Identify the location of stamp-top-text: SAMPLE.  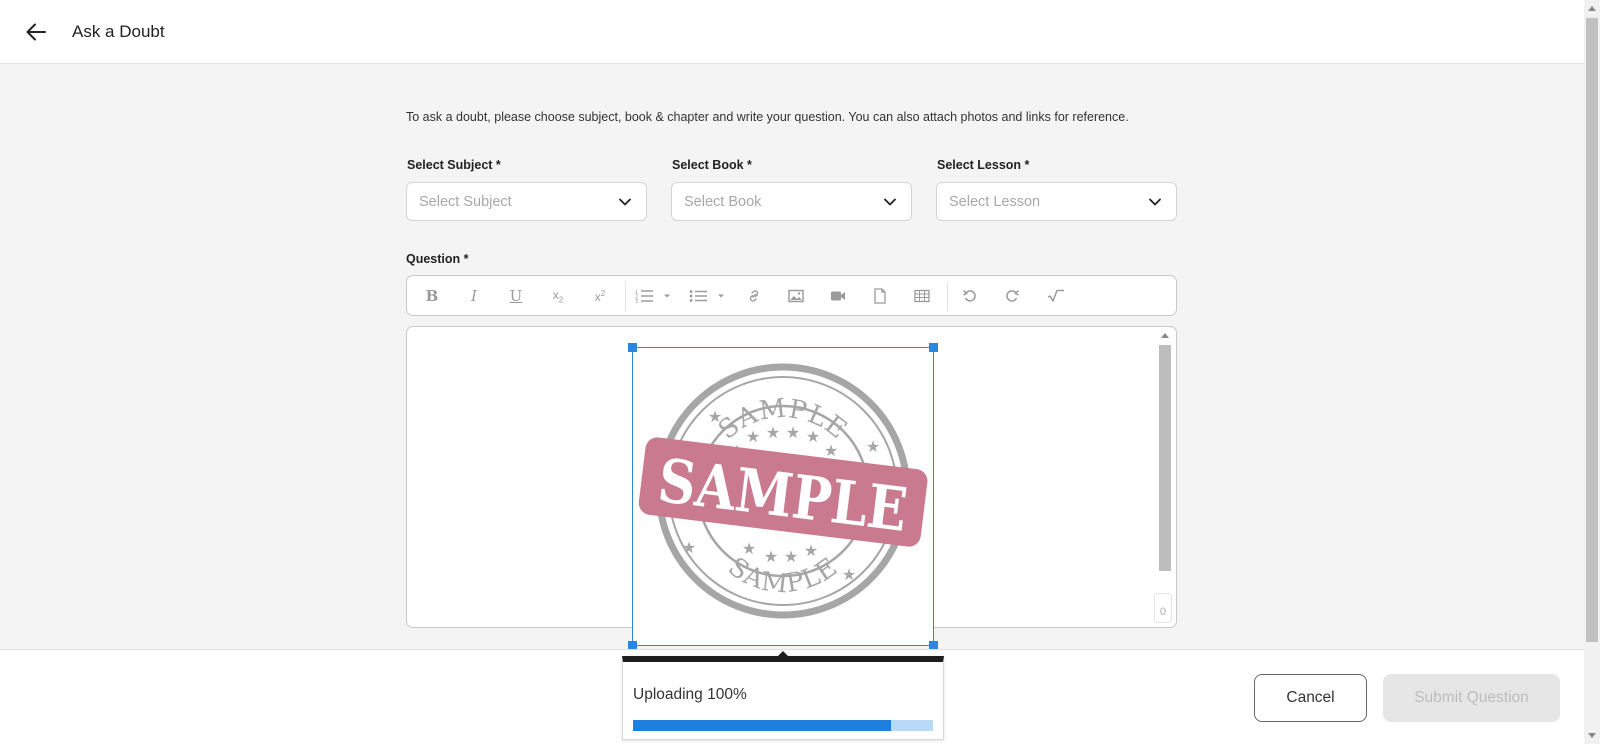
(782, 420).